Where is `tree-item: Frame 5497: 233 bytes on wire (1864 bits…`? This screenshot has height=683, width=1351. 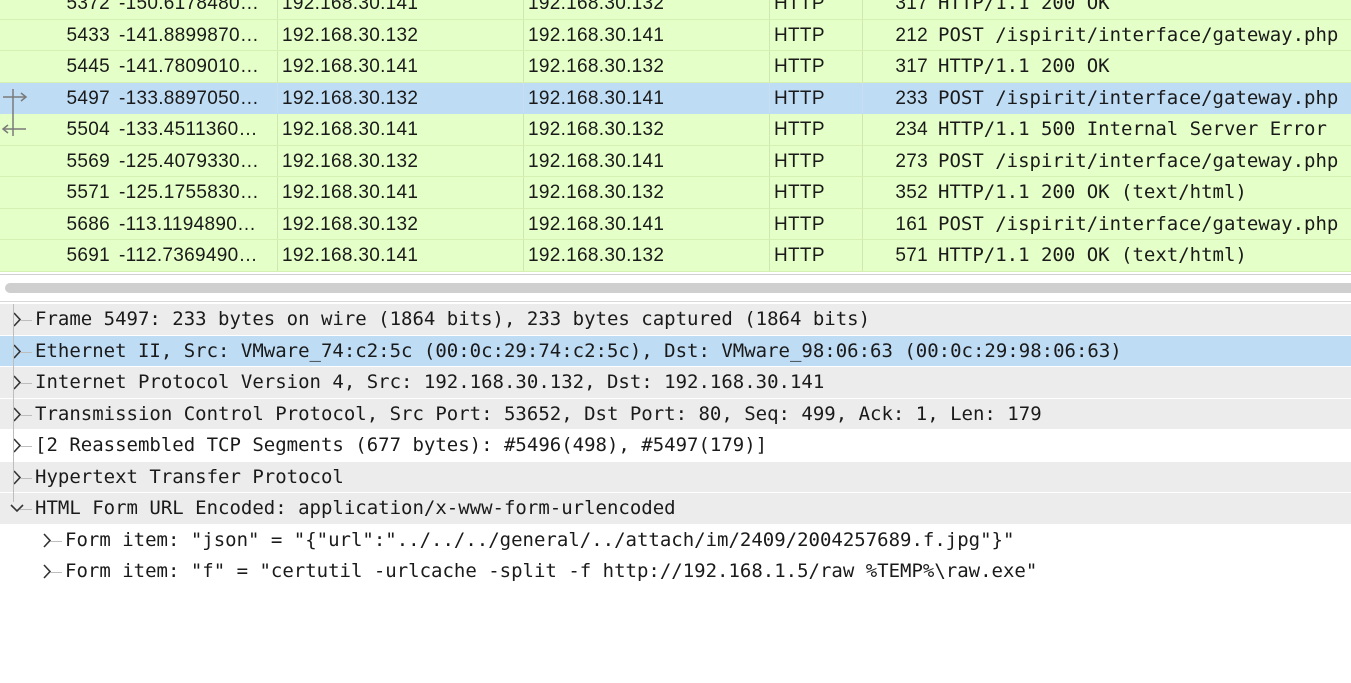
tree-item: Frame 5497: 233 bytes on wire (1864 bits… is located at coordinates (675, 320).